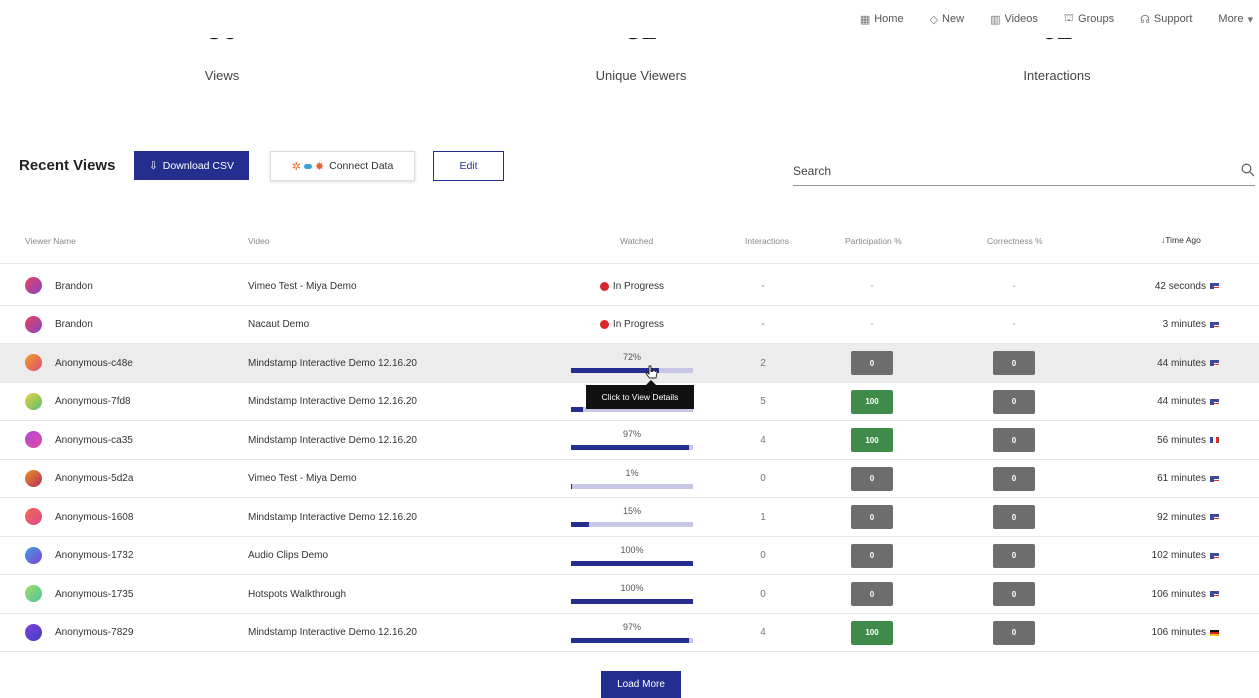  What do you see at coordinates (94, 440) in the screenshot?
I see `viewer-name: Anonymous-ca35` at bounding box center [94, 440].